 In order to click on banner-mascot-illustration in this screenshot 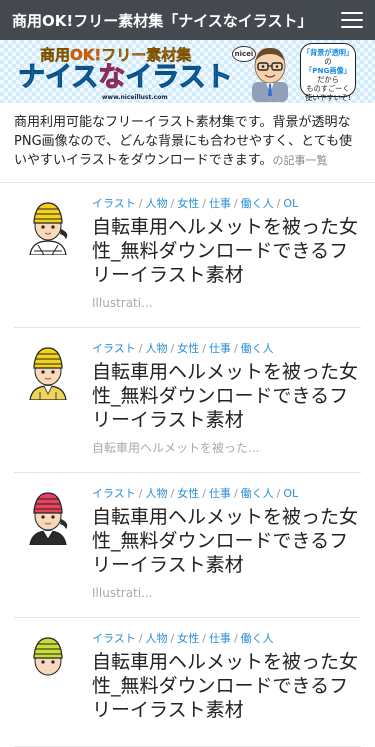, I will do `click(270, 74)`.